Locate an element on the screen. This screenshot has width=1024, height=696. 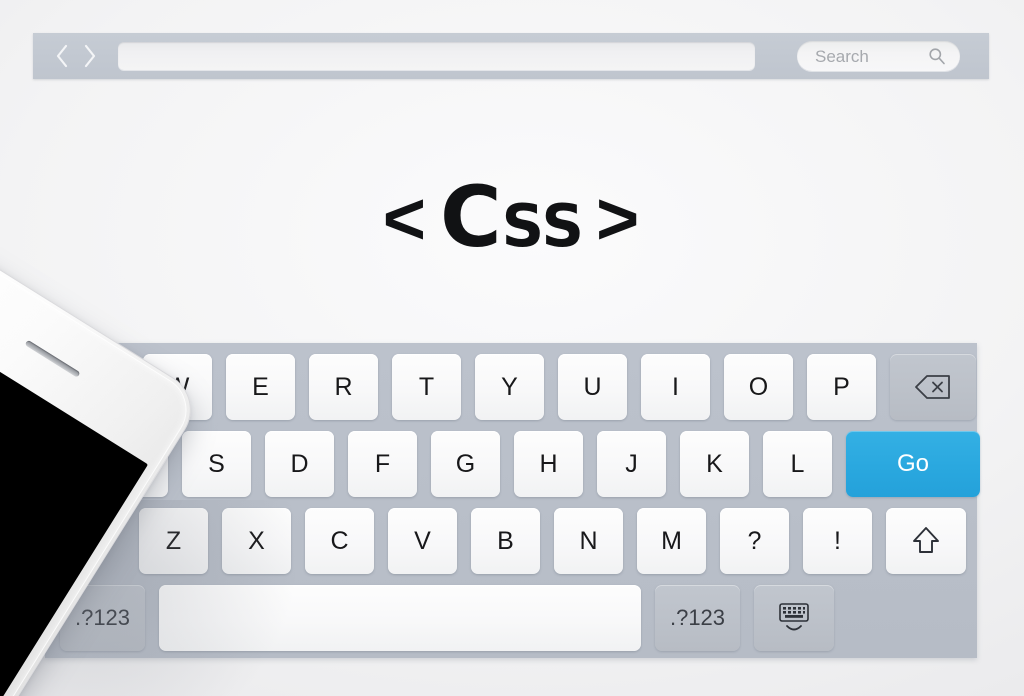
key-u: U is located at coordinates (592, 387).